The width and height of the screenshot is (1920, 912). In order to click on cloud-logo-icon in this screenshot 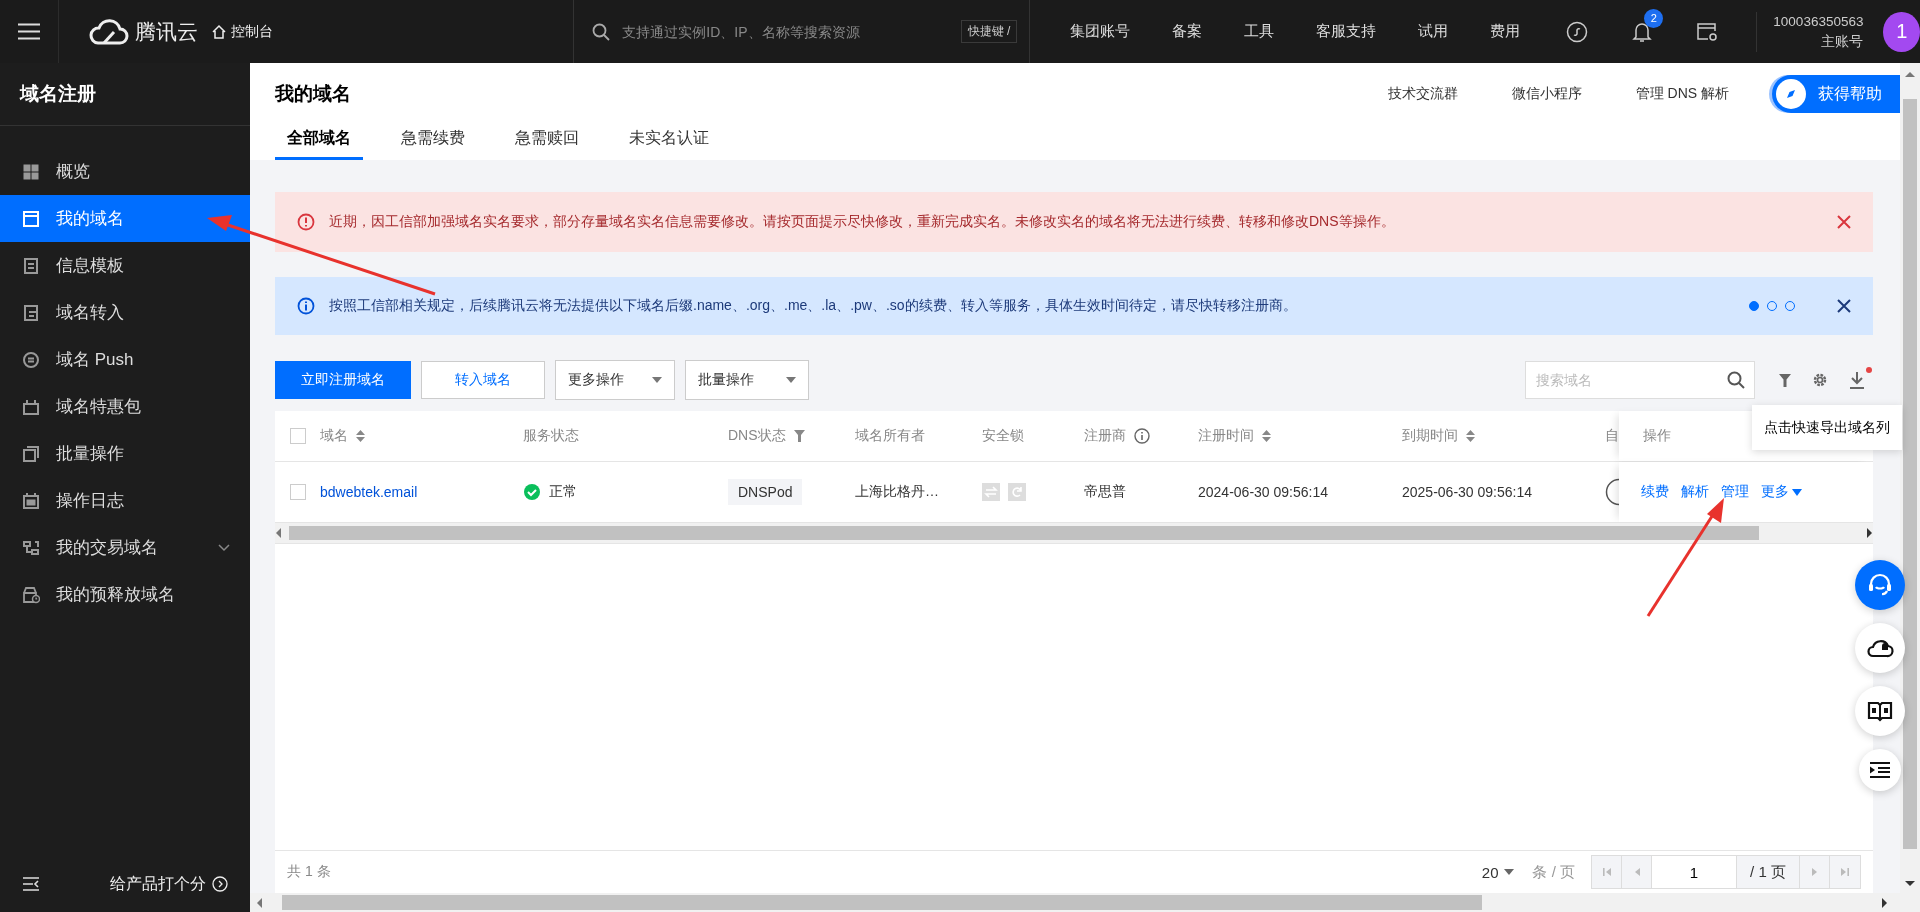, I will do `click(108, 31)`.